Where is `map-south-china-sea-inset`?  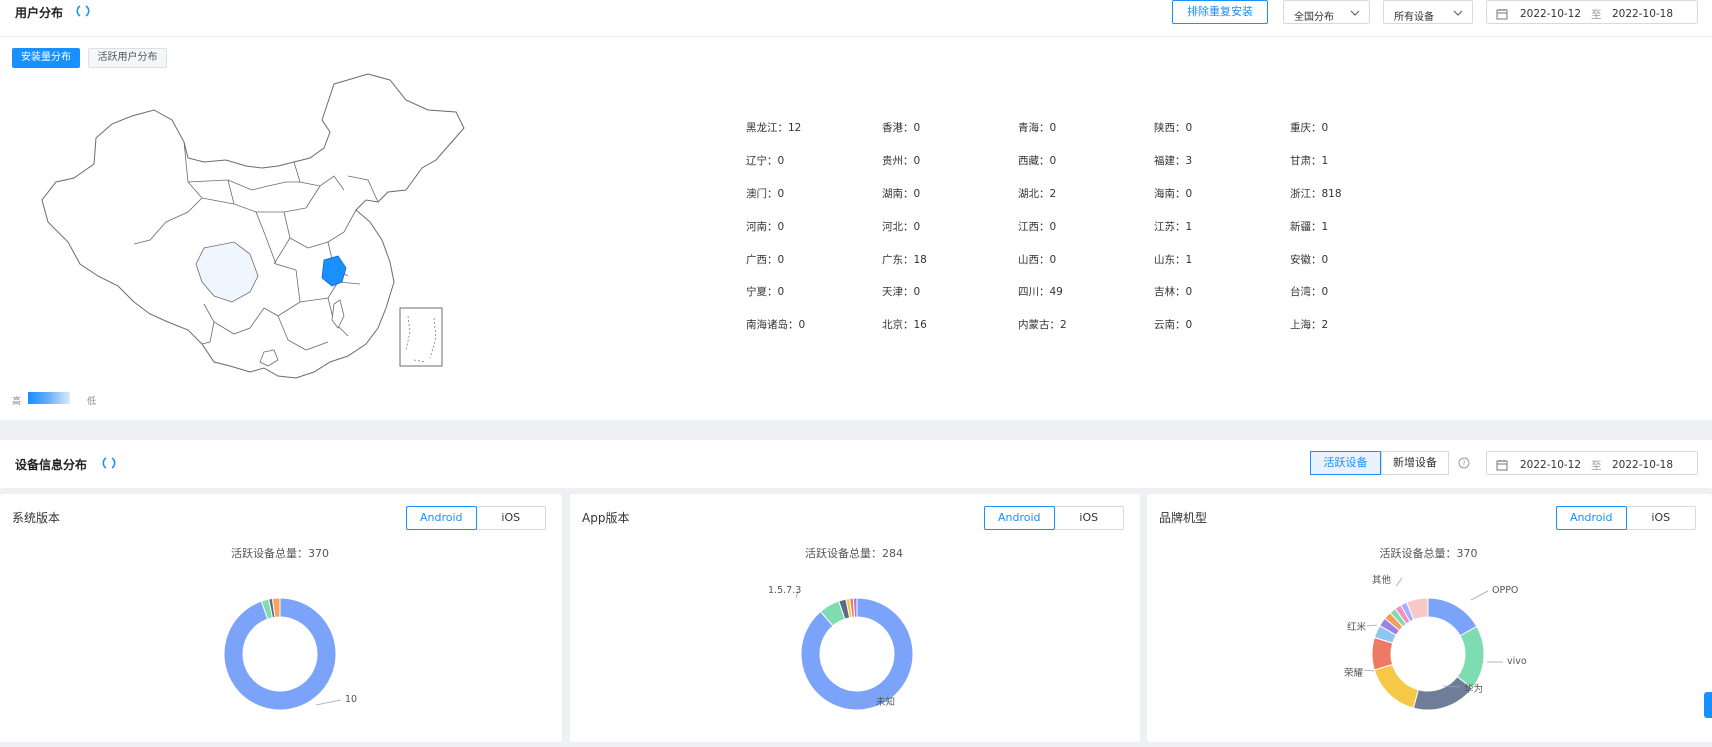
map-south-china-sea-inset is located at coordinates (421, 337).